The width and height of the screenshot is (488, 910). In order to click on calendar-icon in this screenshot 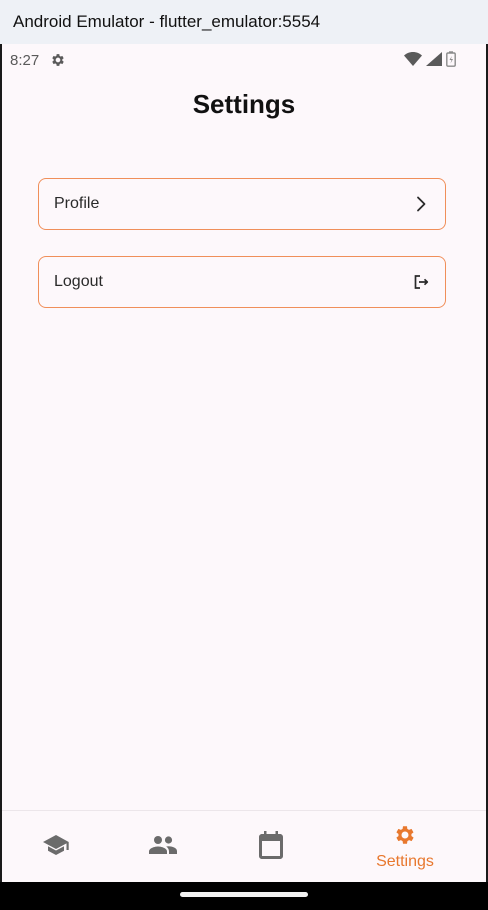, I will do `click(271, 845)`.